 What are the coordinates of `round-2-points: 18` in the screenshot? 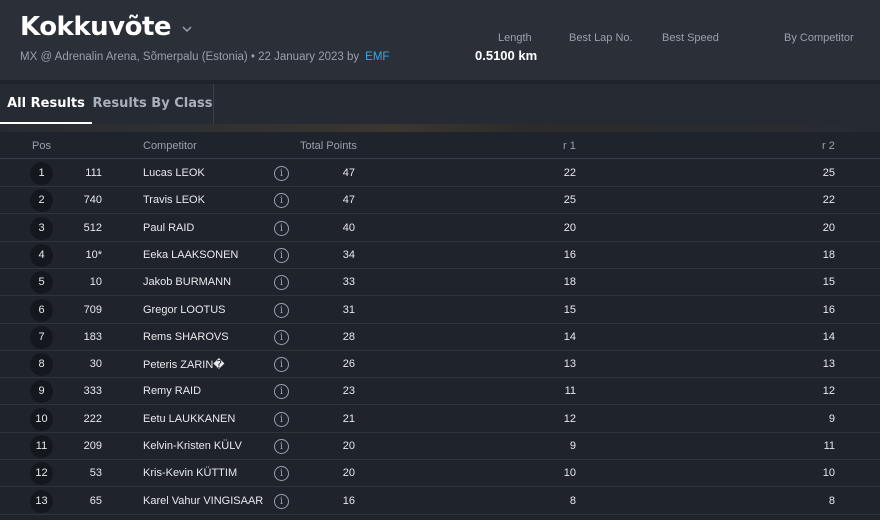 It's located at (828, 254).